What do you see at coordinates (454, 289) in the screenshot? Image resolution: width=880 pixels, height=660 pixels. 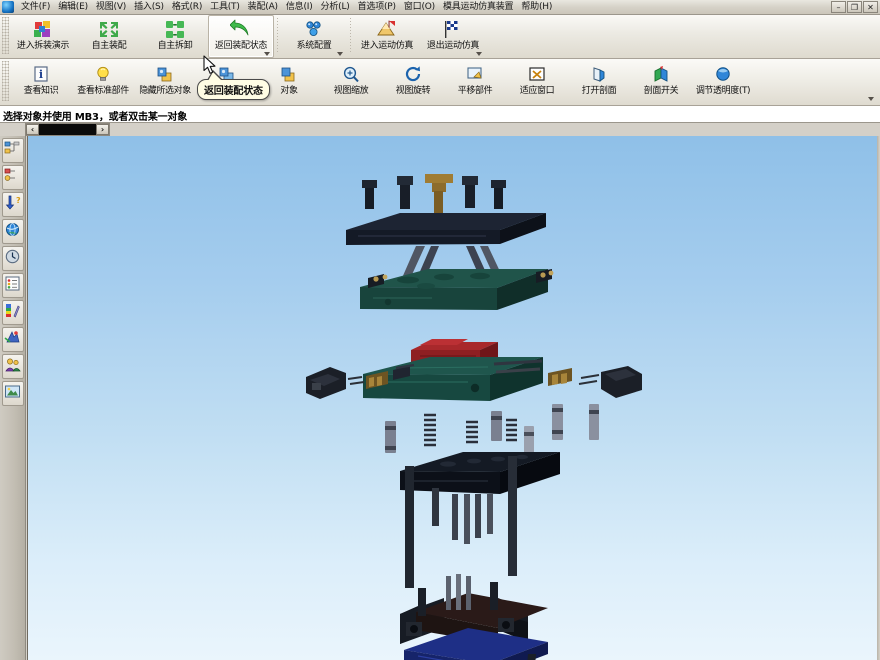 I see `upper-cavity-plate` at bounding box center [454, 289].